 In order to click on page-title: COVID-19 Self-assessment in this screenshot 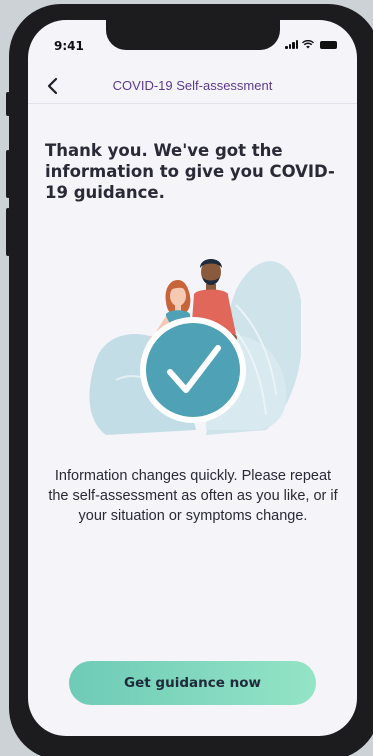, I will do `click(192, 85)`.